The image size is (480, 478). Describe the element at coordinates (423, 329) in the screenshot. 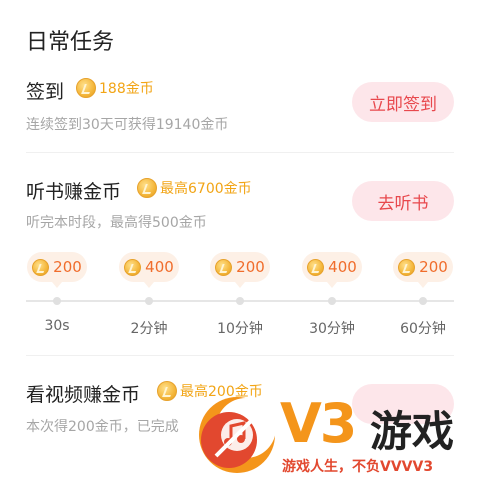

I see `step-time: 60分钟` at that location.